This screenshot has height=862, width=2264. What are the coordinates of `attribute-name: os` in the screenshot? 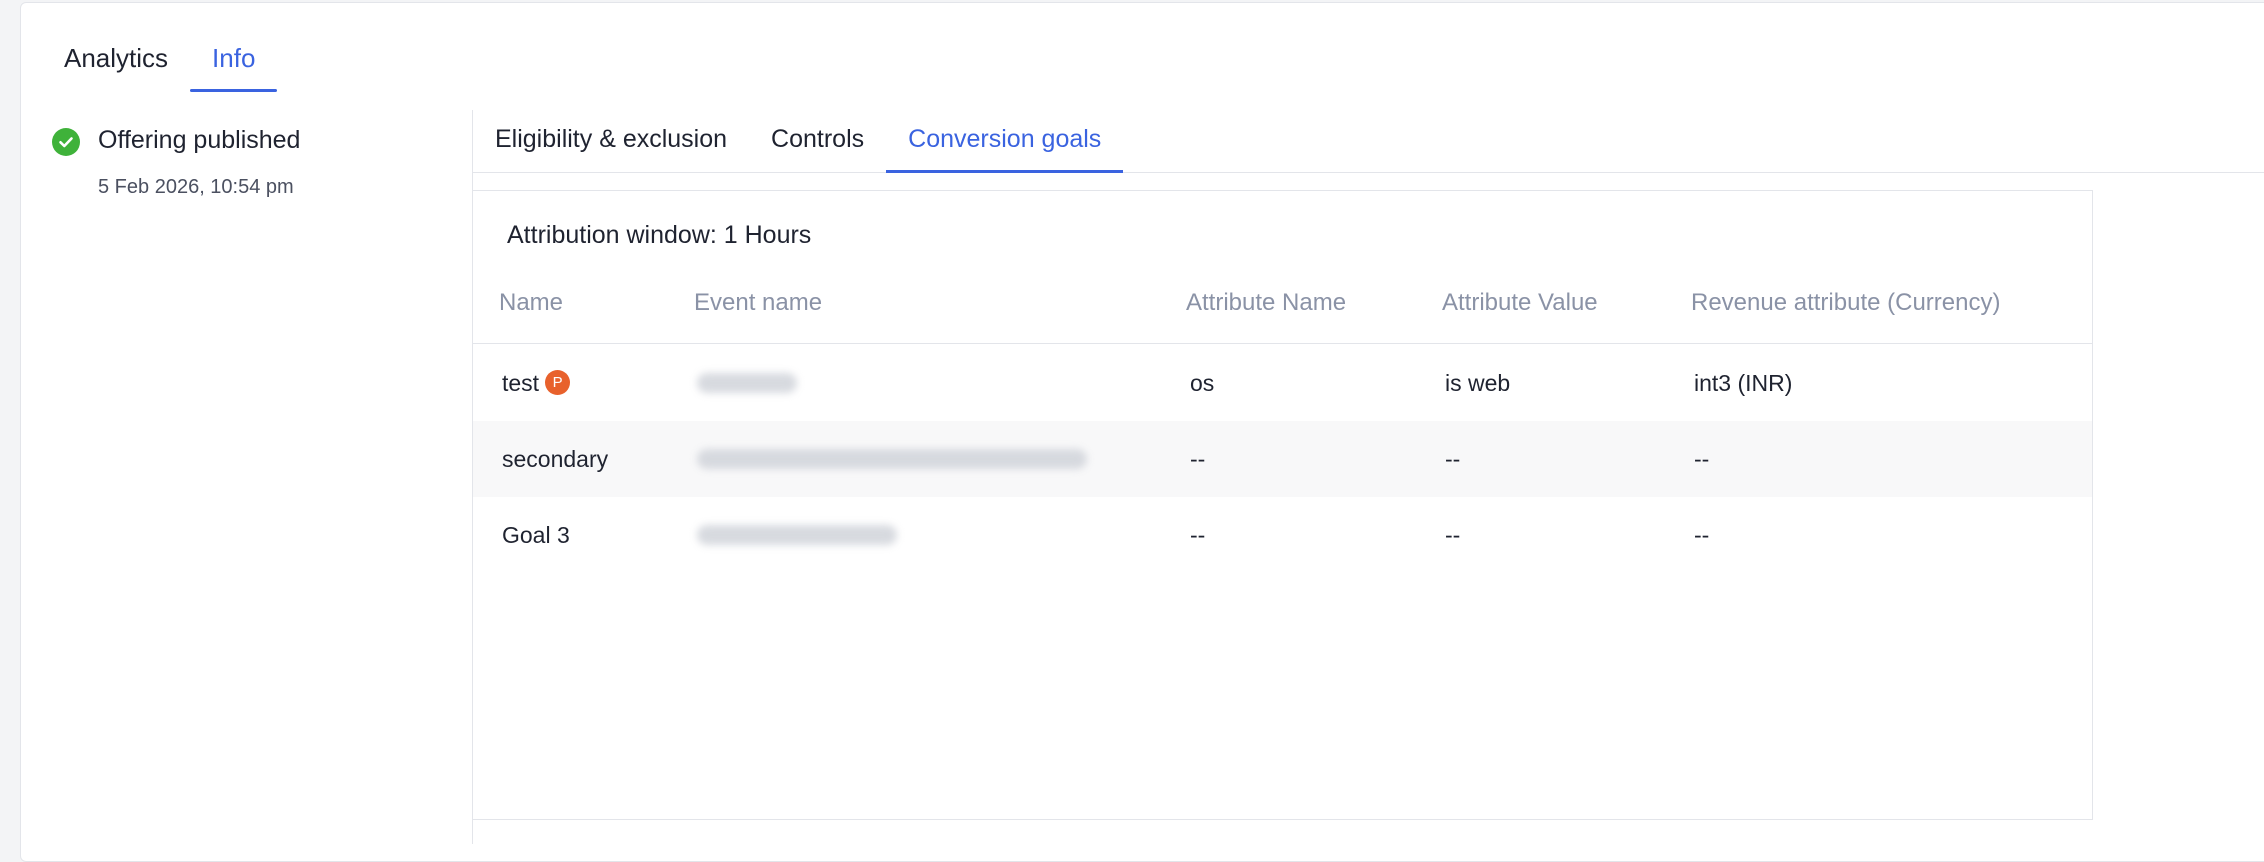 It's located at (1202, 383).